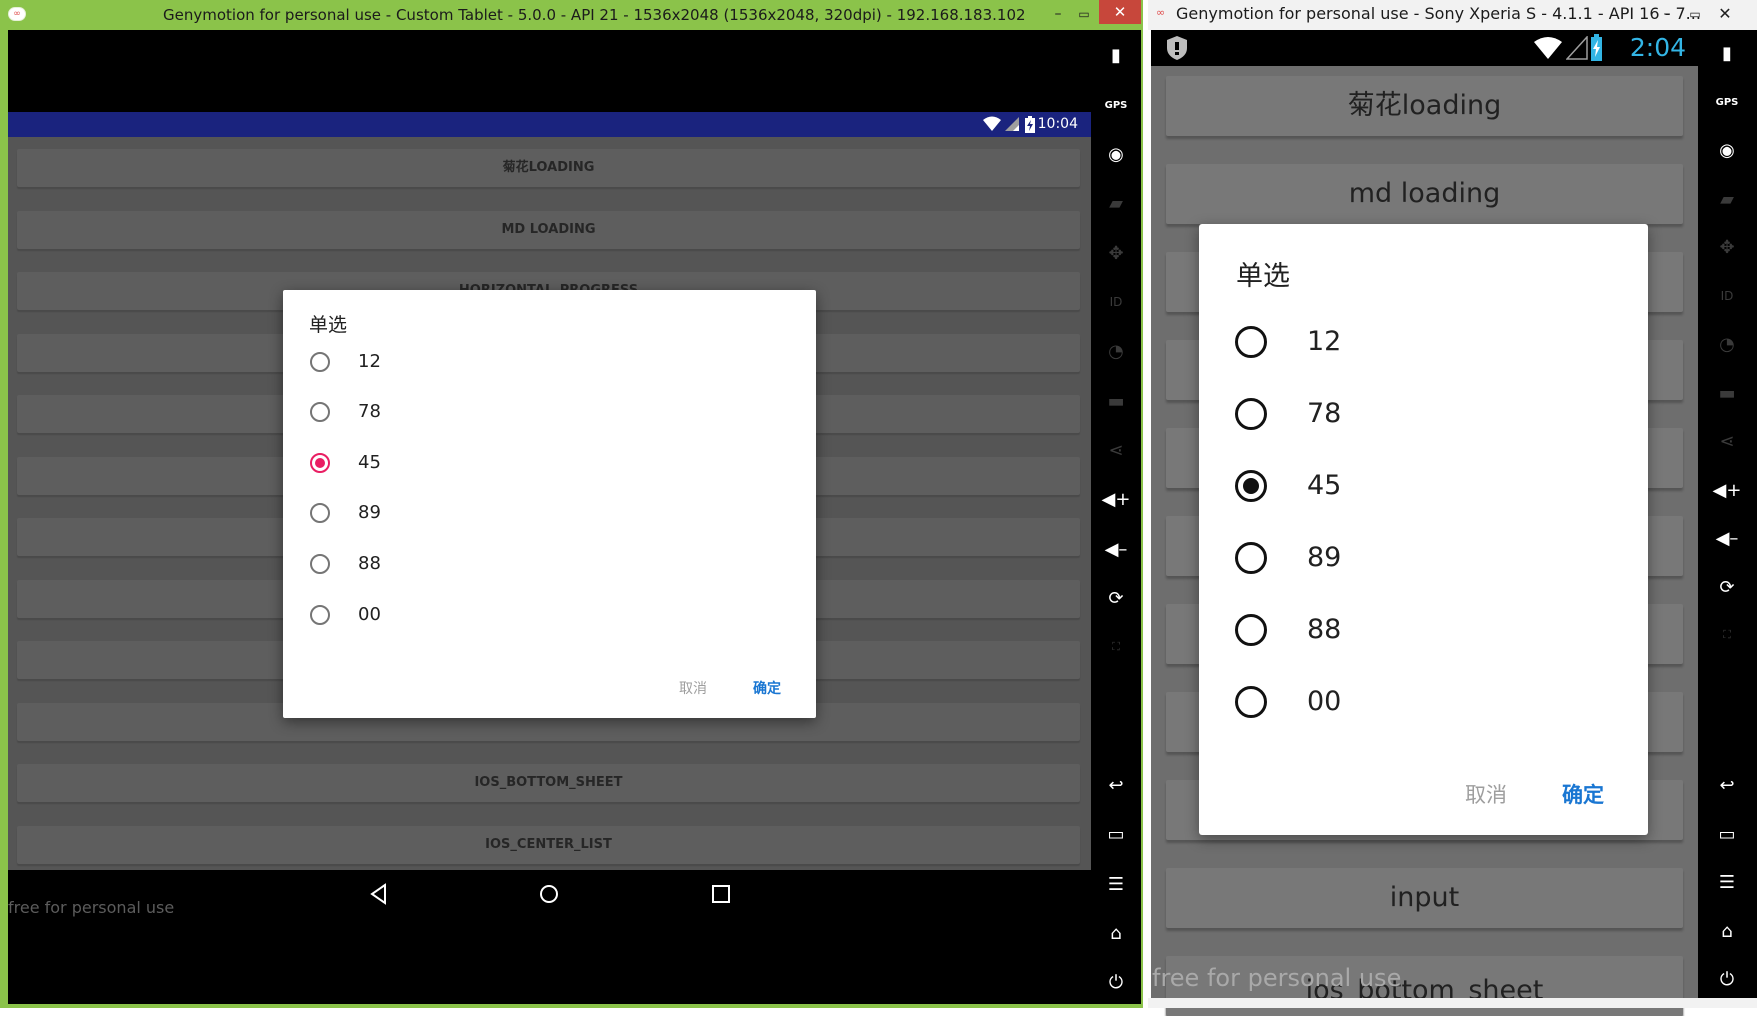 This screenshot has height=1016, width=1757. Describe the element at coordinates (1324, 413) in the screenshot. I see `radio-label: 78` at that location.